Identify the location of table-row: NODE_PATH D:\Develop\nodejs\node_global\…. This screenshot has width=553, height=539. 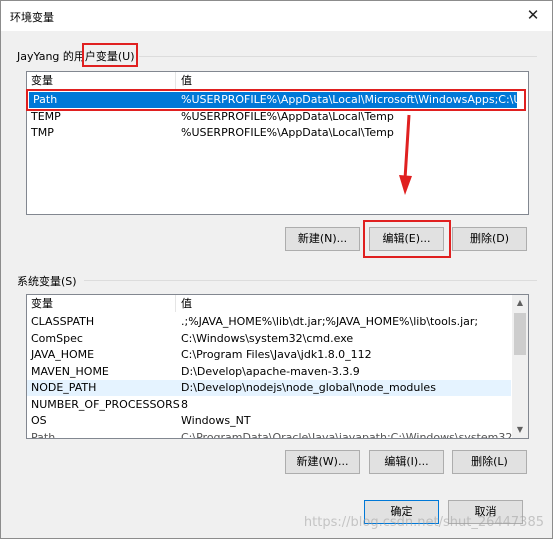
(269, 388).